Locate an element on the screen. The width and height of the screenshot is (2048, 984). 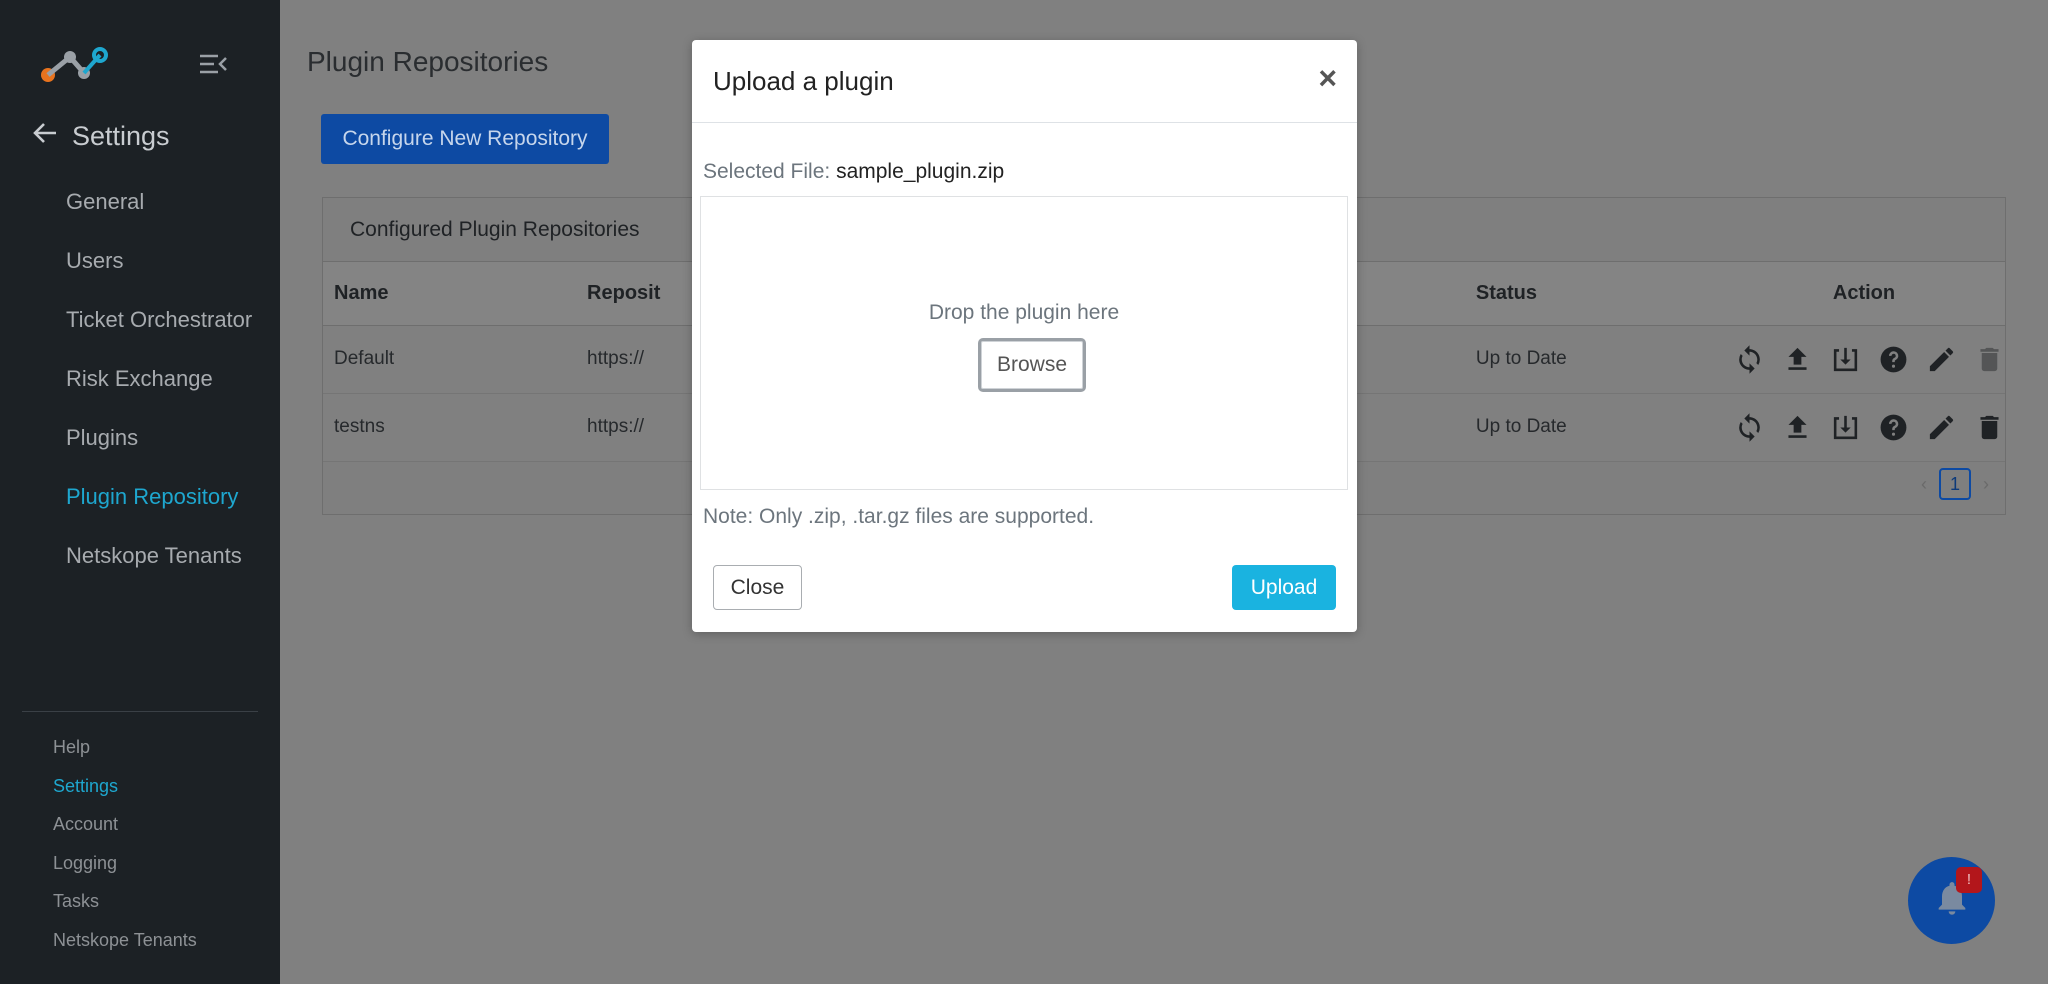
modal-header: Upload a plugin × is located at coordinates (1024, 81).